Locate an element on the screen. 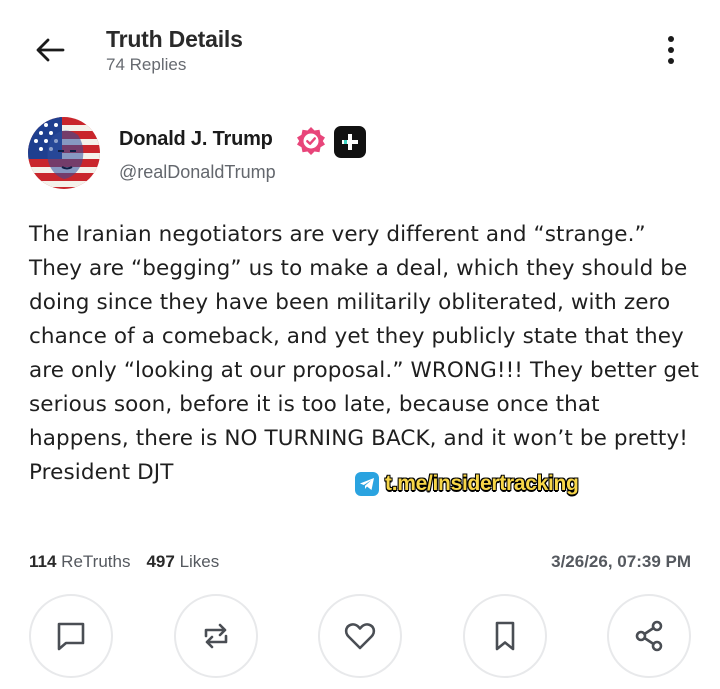  watermark: t.me/insidertracking is located at coordinates (467, 484).